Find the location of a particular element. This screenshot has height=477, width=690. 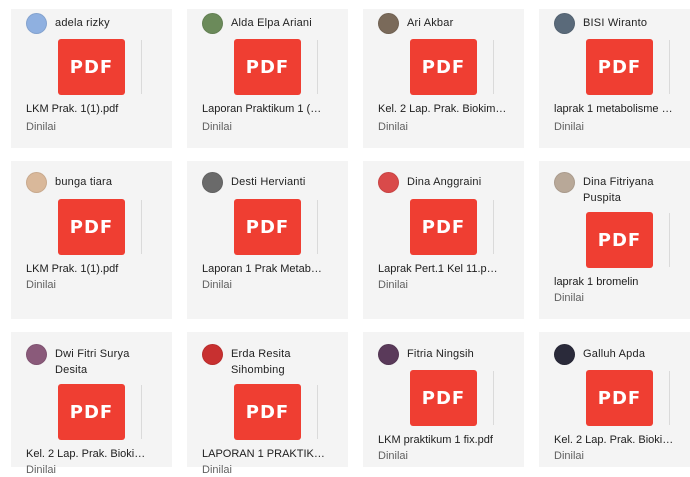

student-header: Dina Fitriyana Puspita is located at coordinates (622, 189).